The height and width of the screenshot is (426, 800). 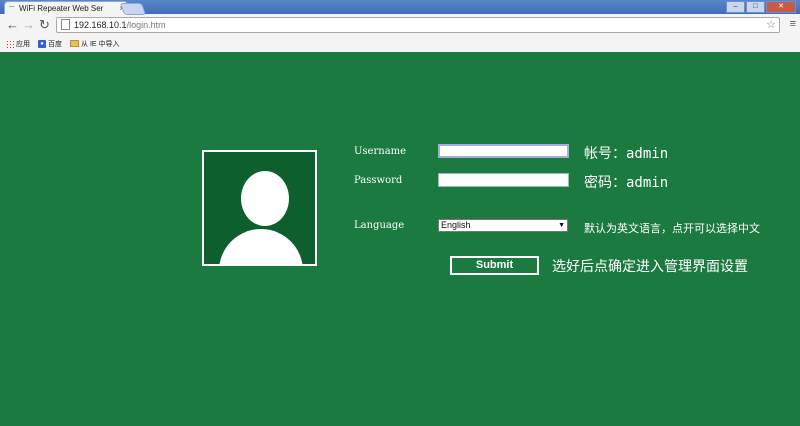 What do you see at coordinates (265, 198) in the screenshot?
I see `avatar-head-icon` at bounding box center [265, 198].